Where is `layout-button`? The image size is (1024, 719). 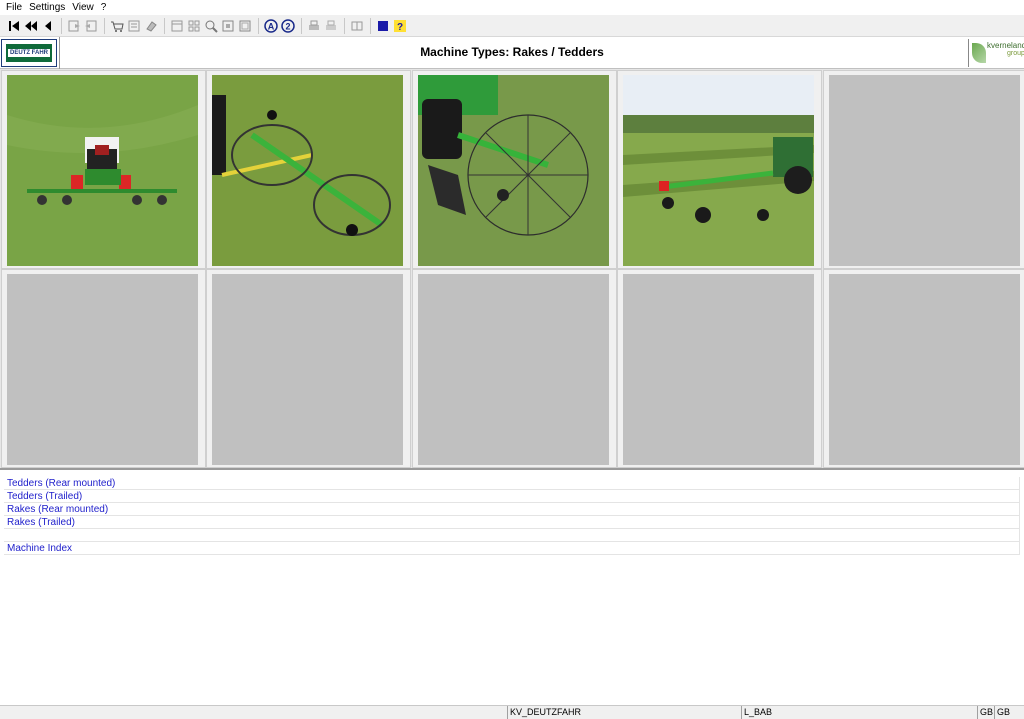 layout-button is located at coordinates (177, 26).